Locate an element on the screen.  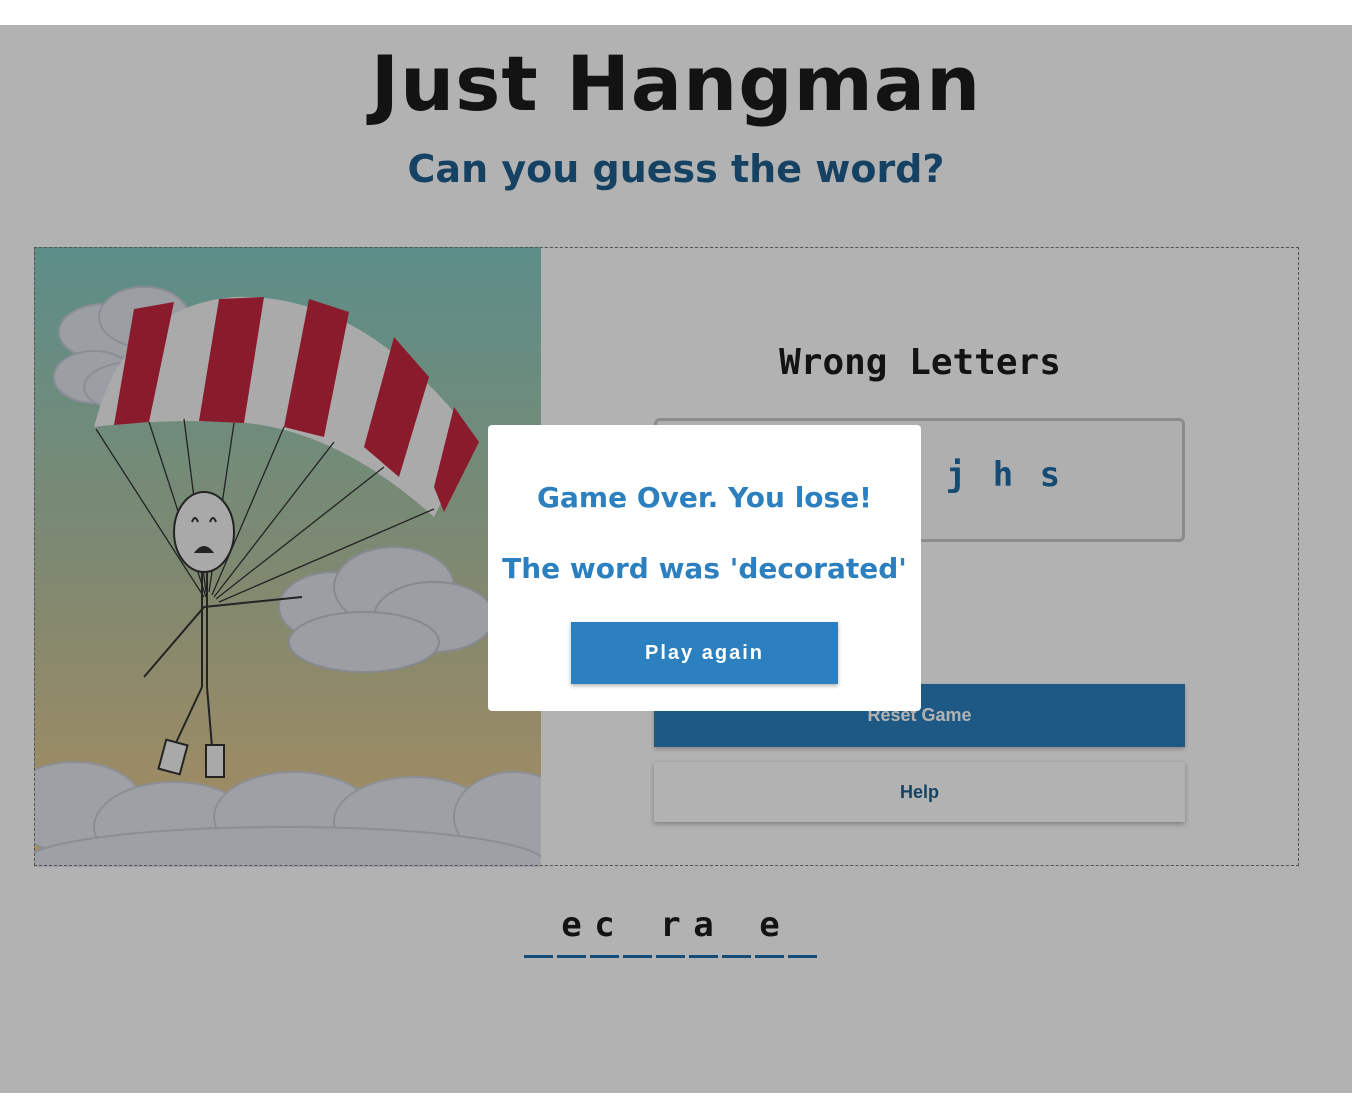
word-reveal-message: The word was 'decorated' is located at coordinates (704, 568).